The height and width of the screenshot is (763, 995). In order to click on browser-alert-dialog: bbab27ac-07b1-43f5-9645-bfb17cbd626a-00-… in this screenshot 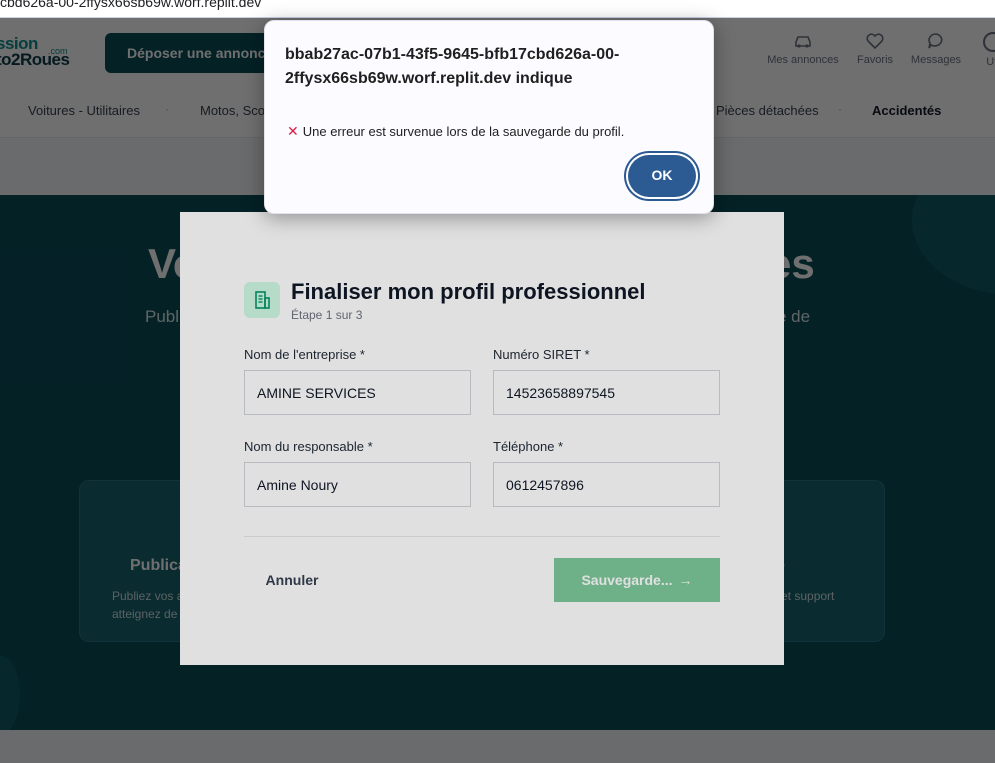, I will do `click(489, 117)`.